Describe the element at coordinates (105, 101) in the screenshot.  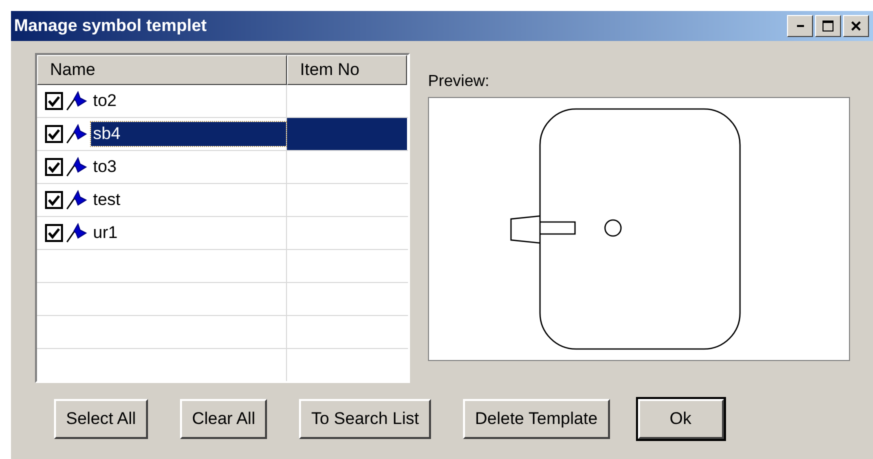
I see `template-name: to2` at that location.